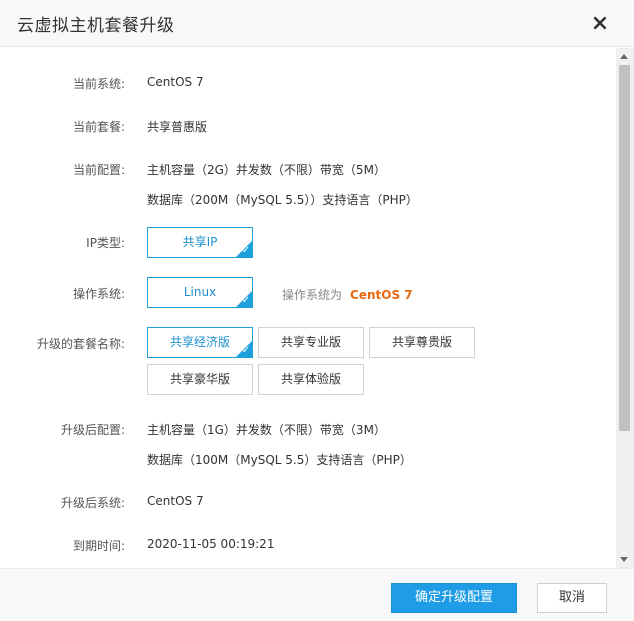  I want to click on expire-value: 2020-11-05 00:19:21, so click(211, 544).